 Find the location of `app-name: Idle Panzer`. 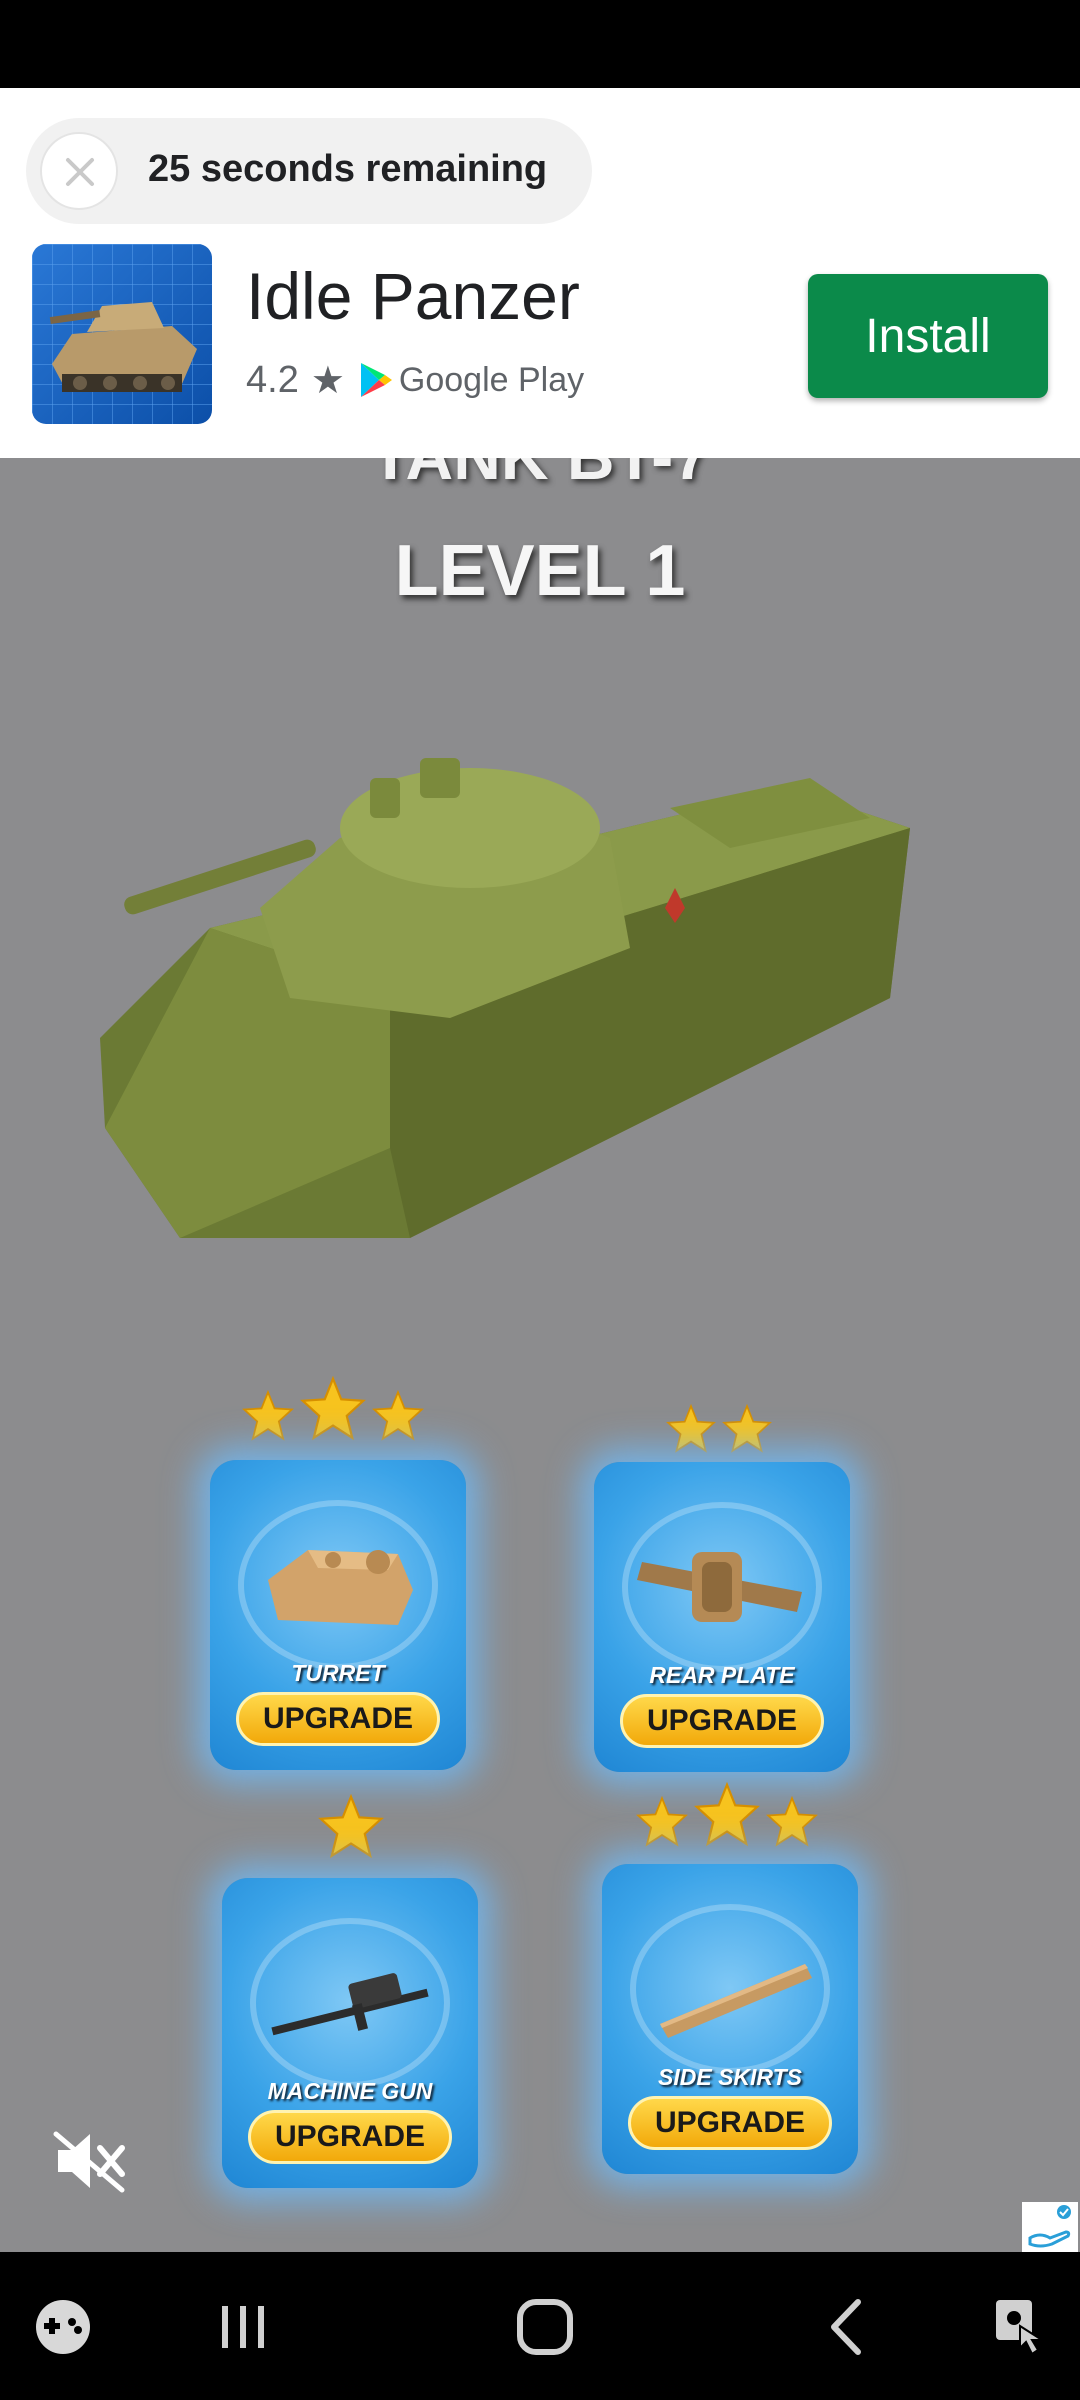

app-name: Idle Panzer is located at coordinates (413, 296).